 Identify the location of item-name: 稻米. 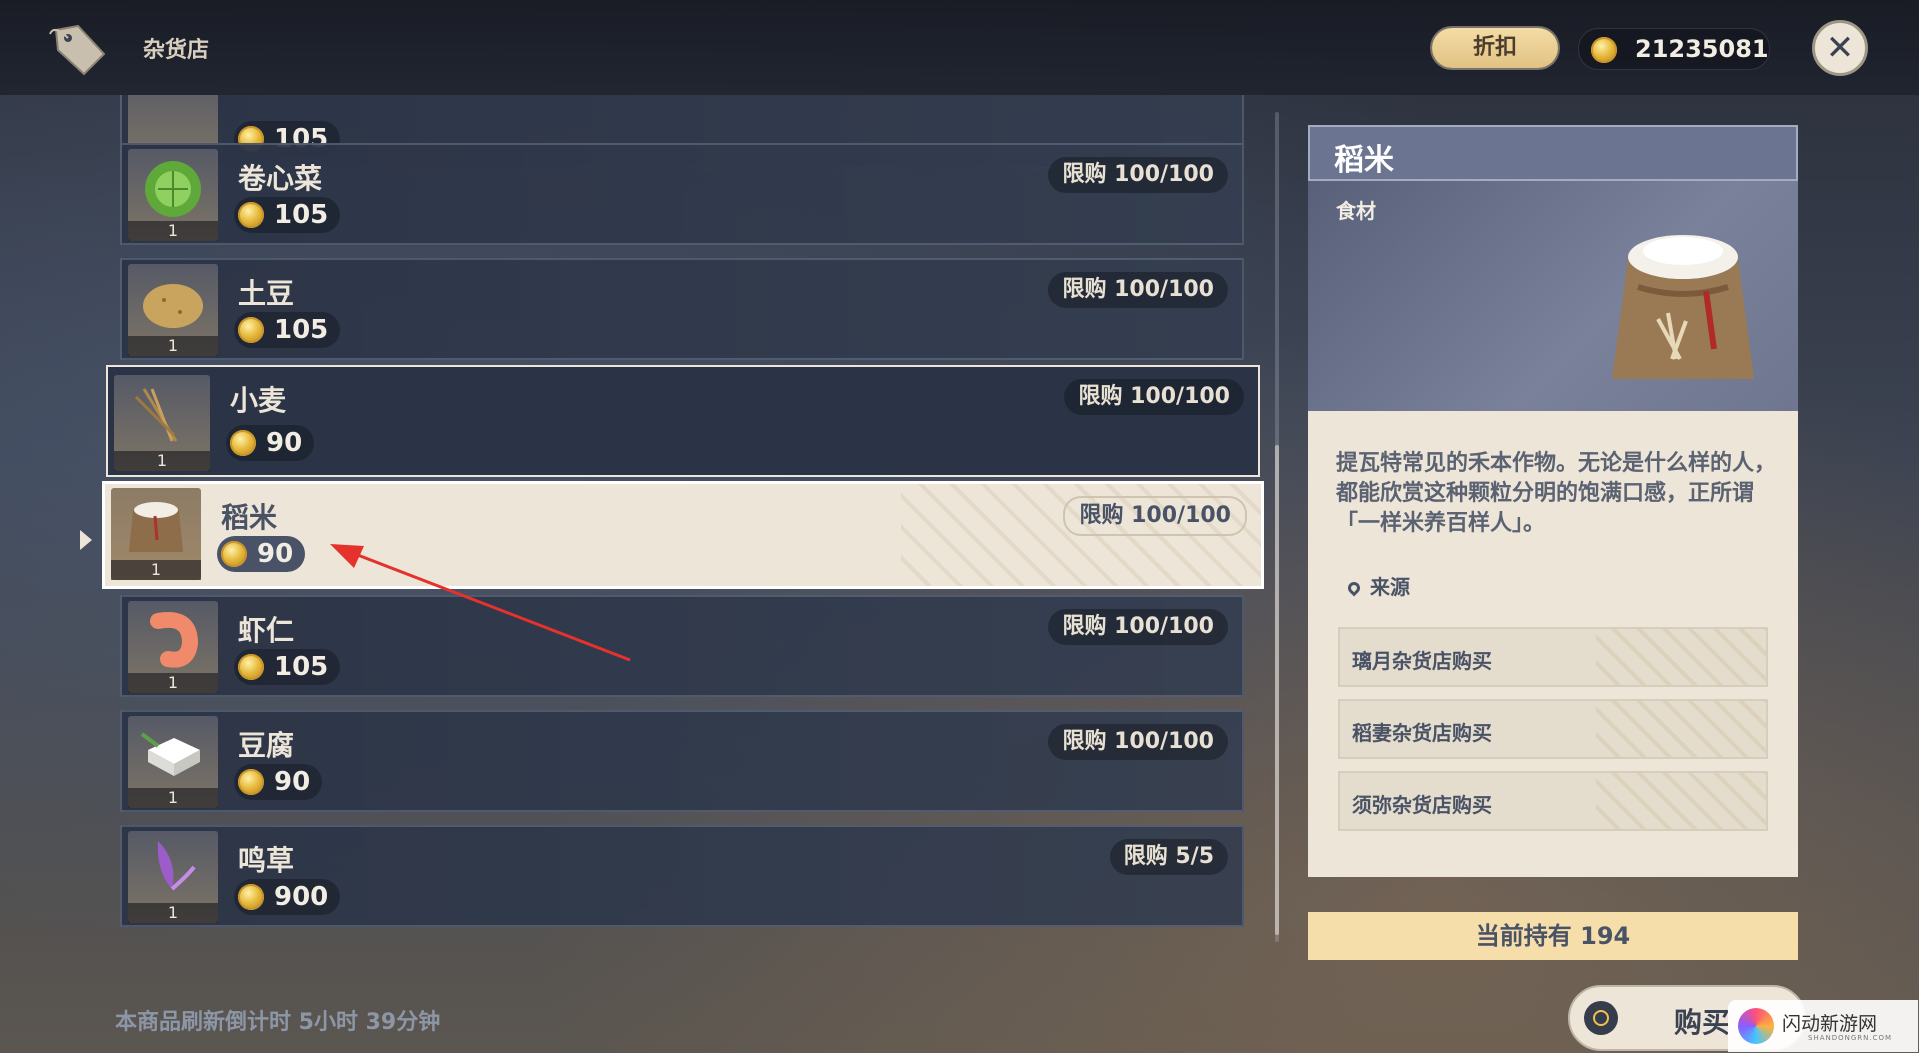
(249, 517).